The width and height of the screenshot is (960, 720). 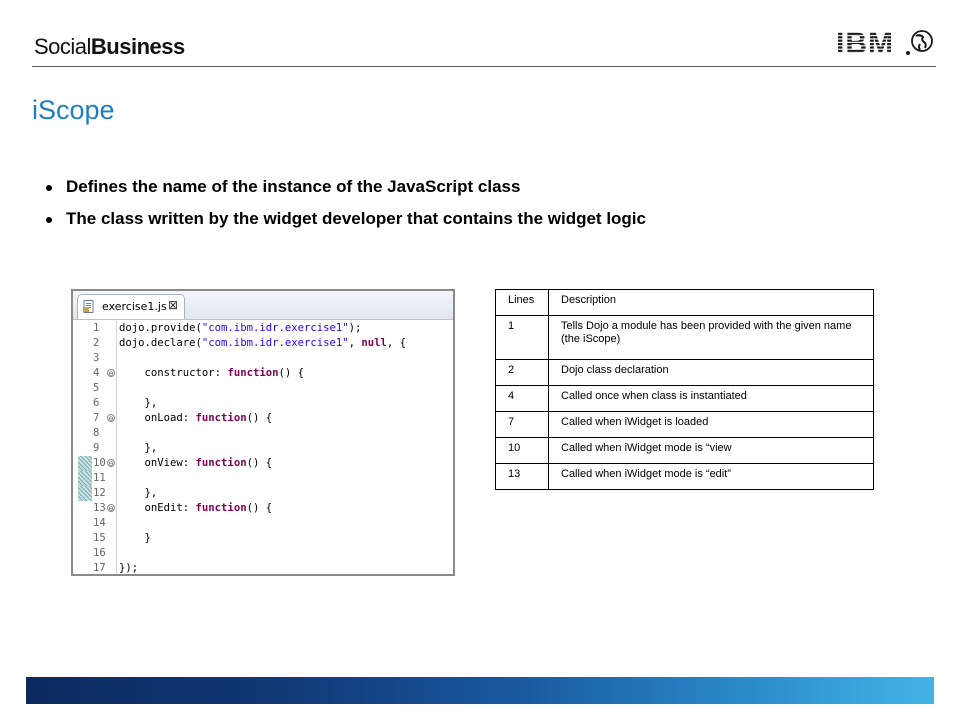 What do you see at coordinates (96, 433) in the screenshot?
I see `line-number: 8` at bounding box center [96, 433].